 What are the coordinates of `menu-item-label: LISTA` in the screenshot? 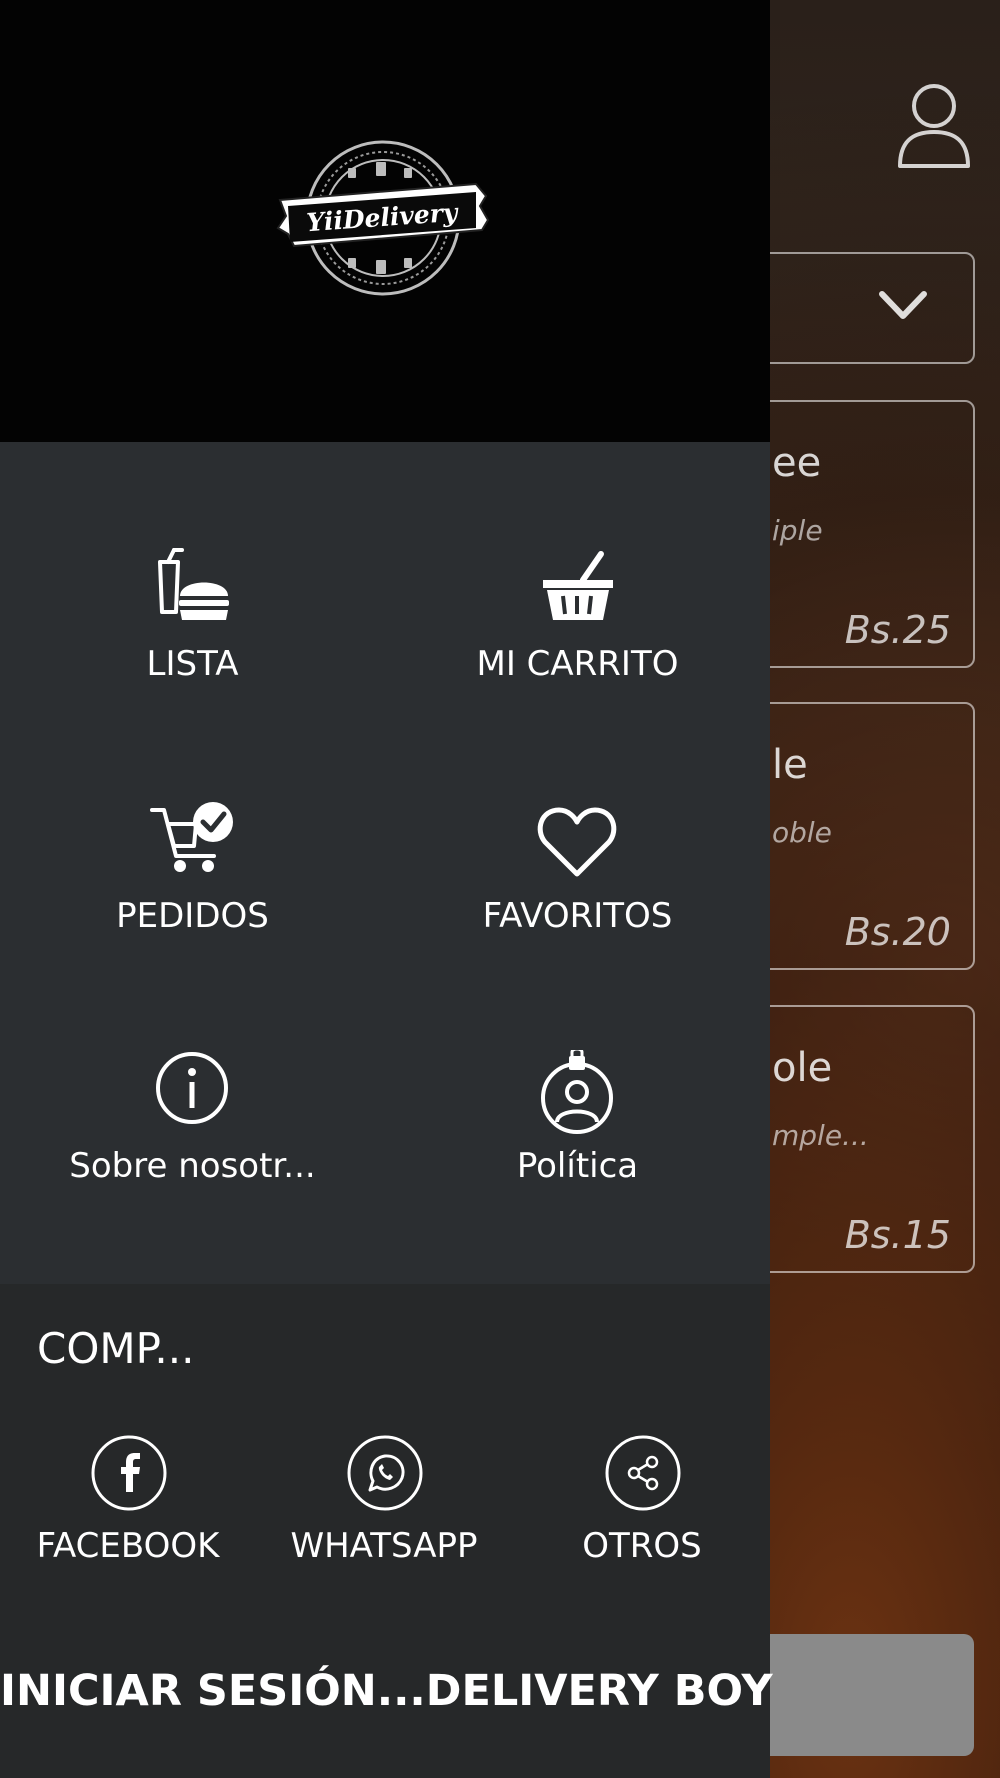 It's located at (192, 664).